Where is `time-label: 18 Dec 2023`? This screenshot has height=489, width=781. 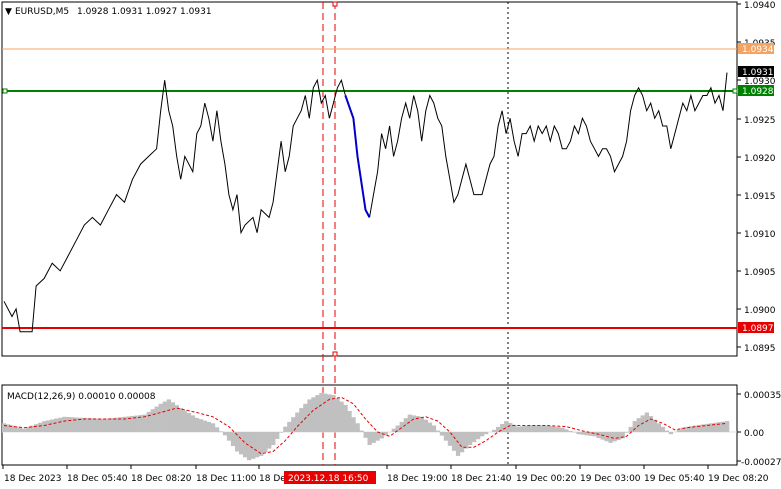
time-label: 18 Dec 2023 is located at coordinates (33, 479).